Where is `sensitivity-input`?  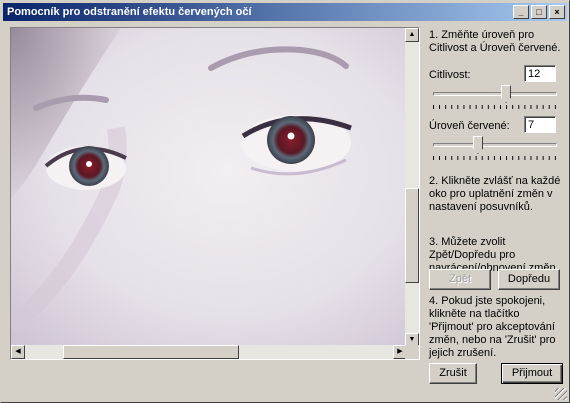 sensitivity-input is located at coordinates (540, 73).